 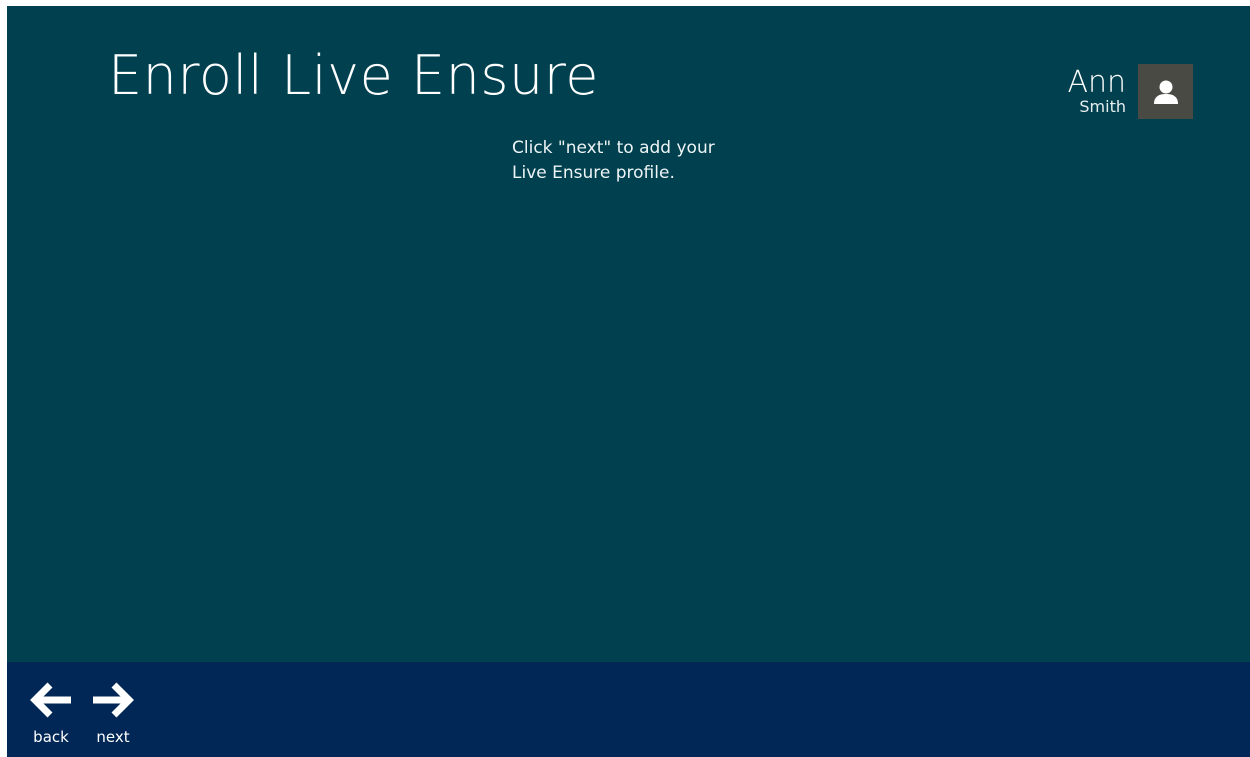 I want to click on user-last-name: Smith, so click(x=1102, y=106).